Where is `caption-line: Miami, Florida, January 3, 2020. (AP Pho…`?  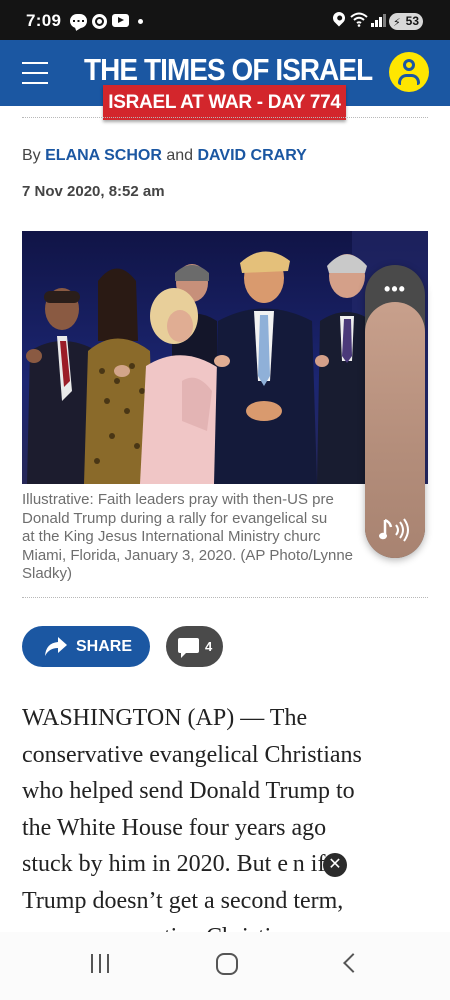 caption-line: Miami, Florida, January 3, 2020. (AP Pho… is located at coordinates (188, 555).